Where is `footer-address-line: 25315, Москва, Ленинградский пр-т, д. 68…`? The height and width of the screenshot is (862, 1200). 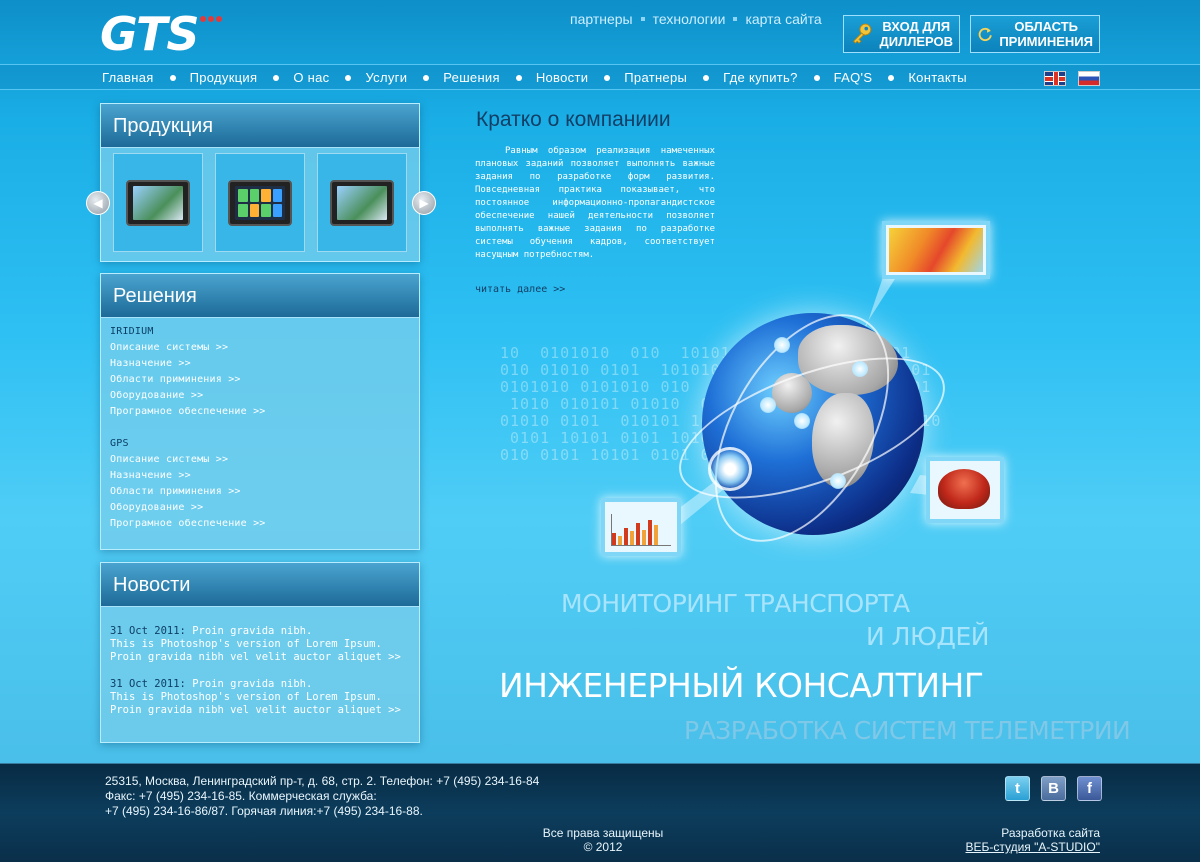 footer-address-line: 25315, Москва, Ленинградский пр-т, д. 68… is located at coordinates (322, 781).